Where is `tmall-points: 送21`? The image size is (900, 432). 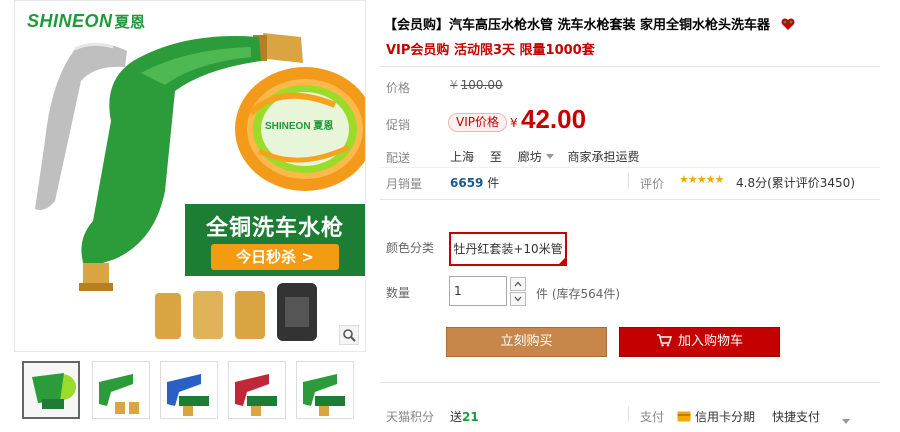 tmall-points: 送21 is located at coordinates (464, 416).